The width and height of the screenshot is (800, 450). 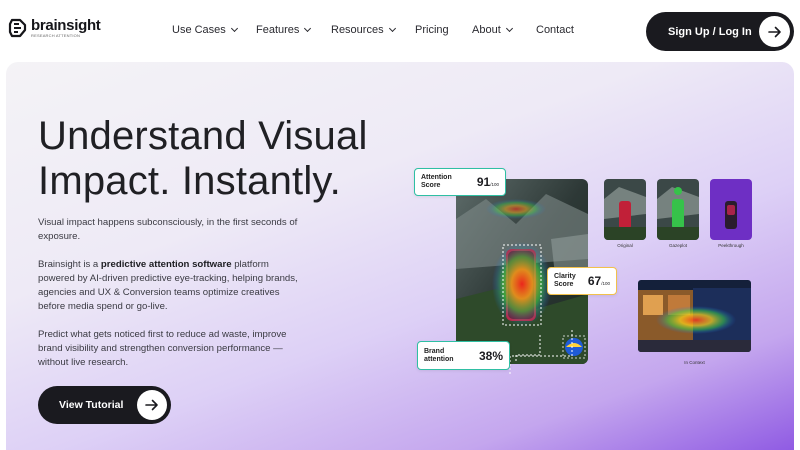 I want to click on nav-resources: Resources, so click(x=363, y=30).